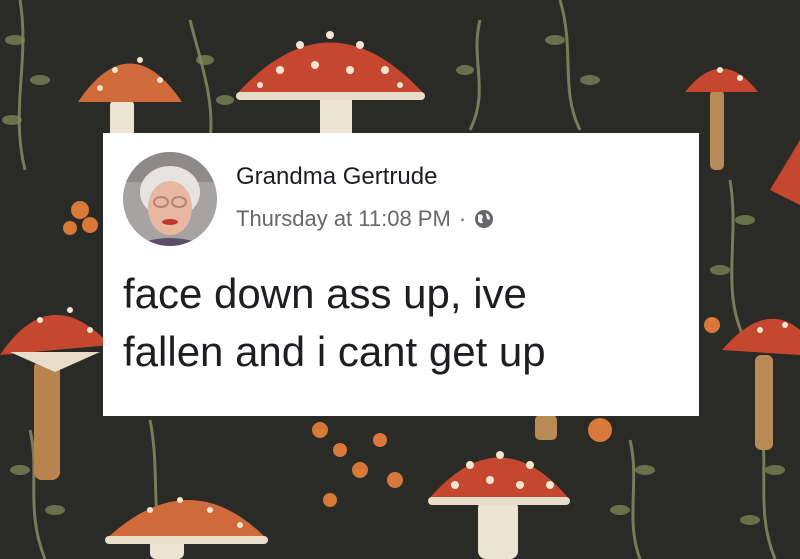 This screenshot has height=559, width=800. I want to click on post-meta: Thursday at 11:08 PM ·, so click(365, 219).